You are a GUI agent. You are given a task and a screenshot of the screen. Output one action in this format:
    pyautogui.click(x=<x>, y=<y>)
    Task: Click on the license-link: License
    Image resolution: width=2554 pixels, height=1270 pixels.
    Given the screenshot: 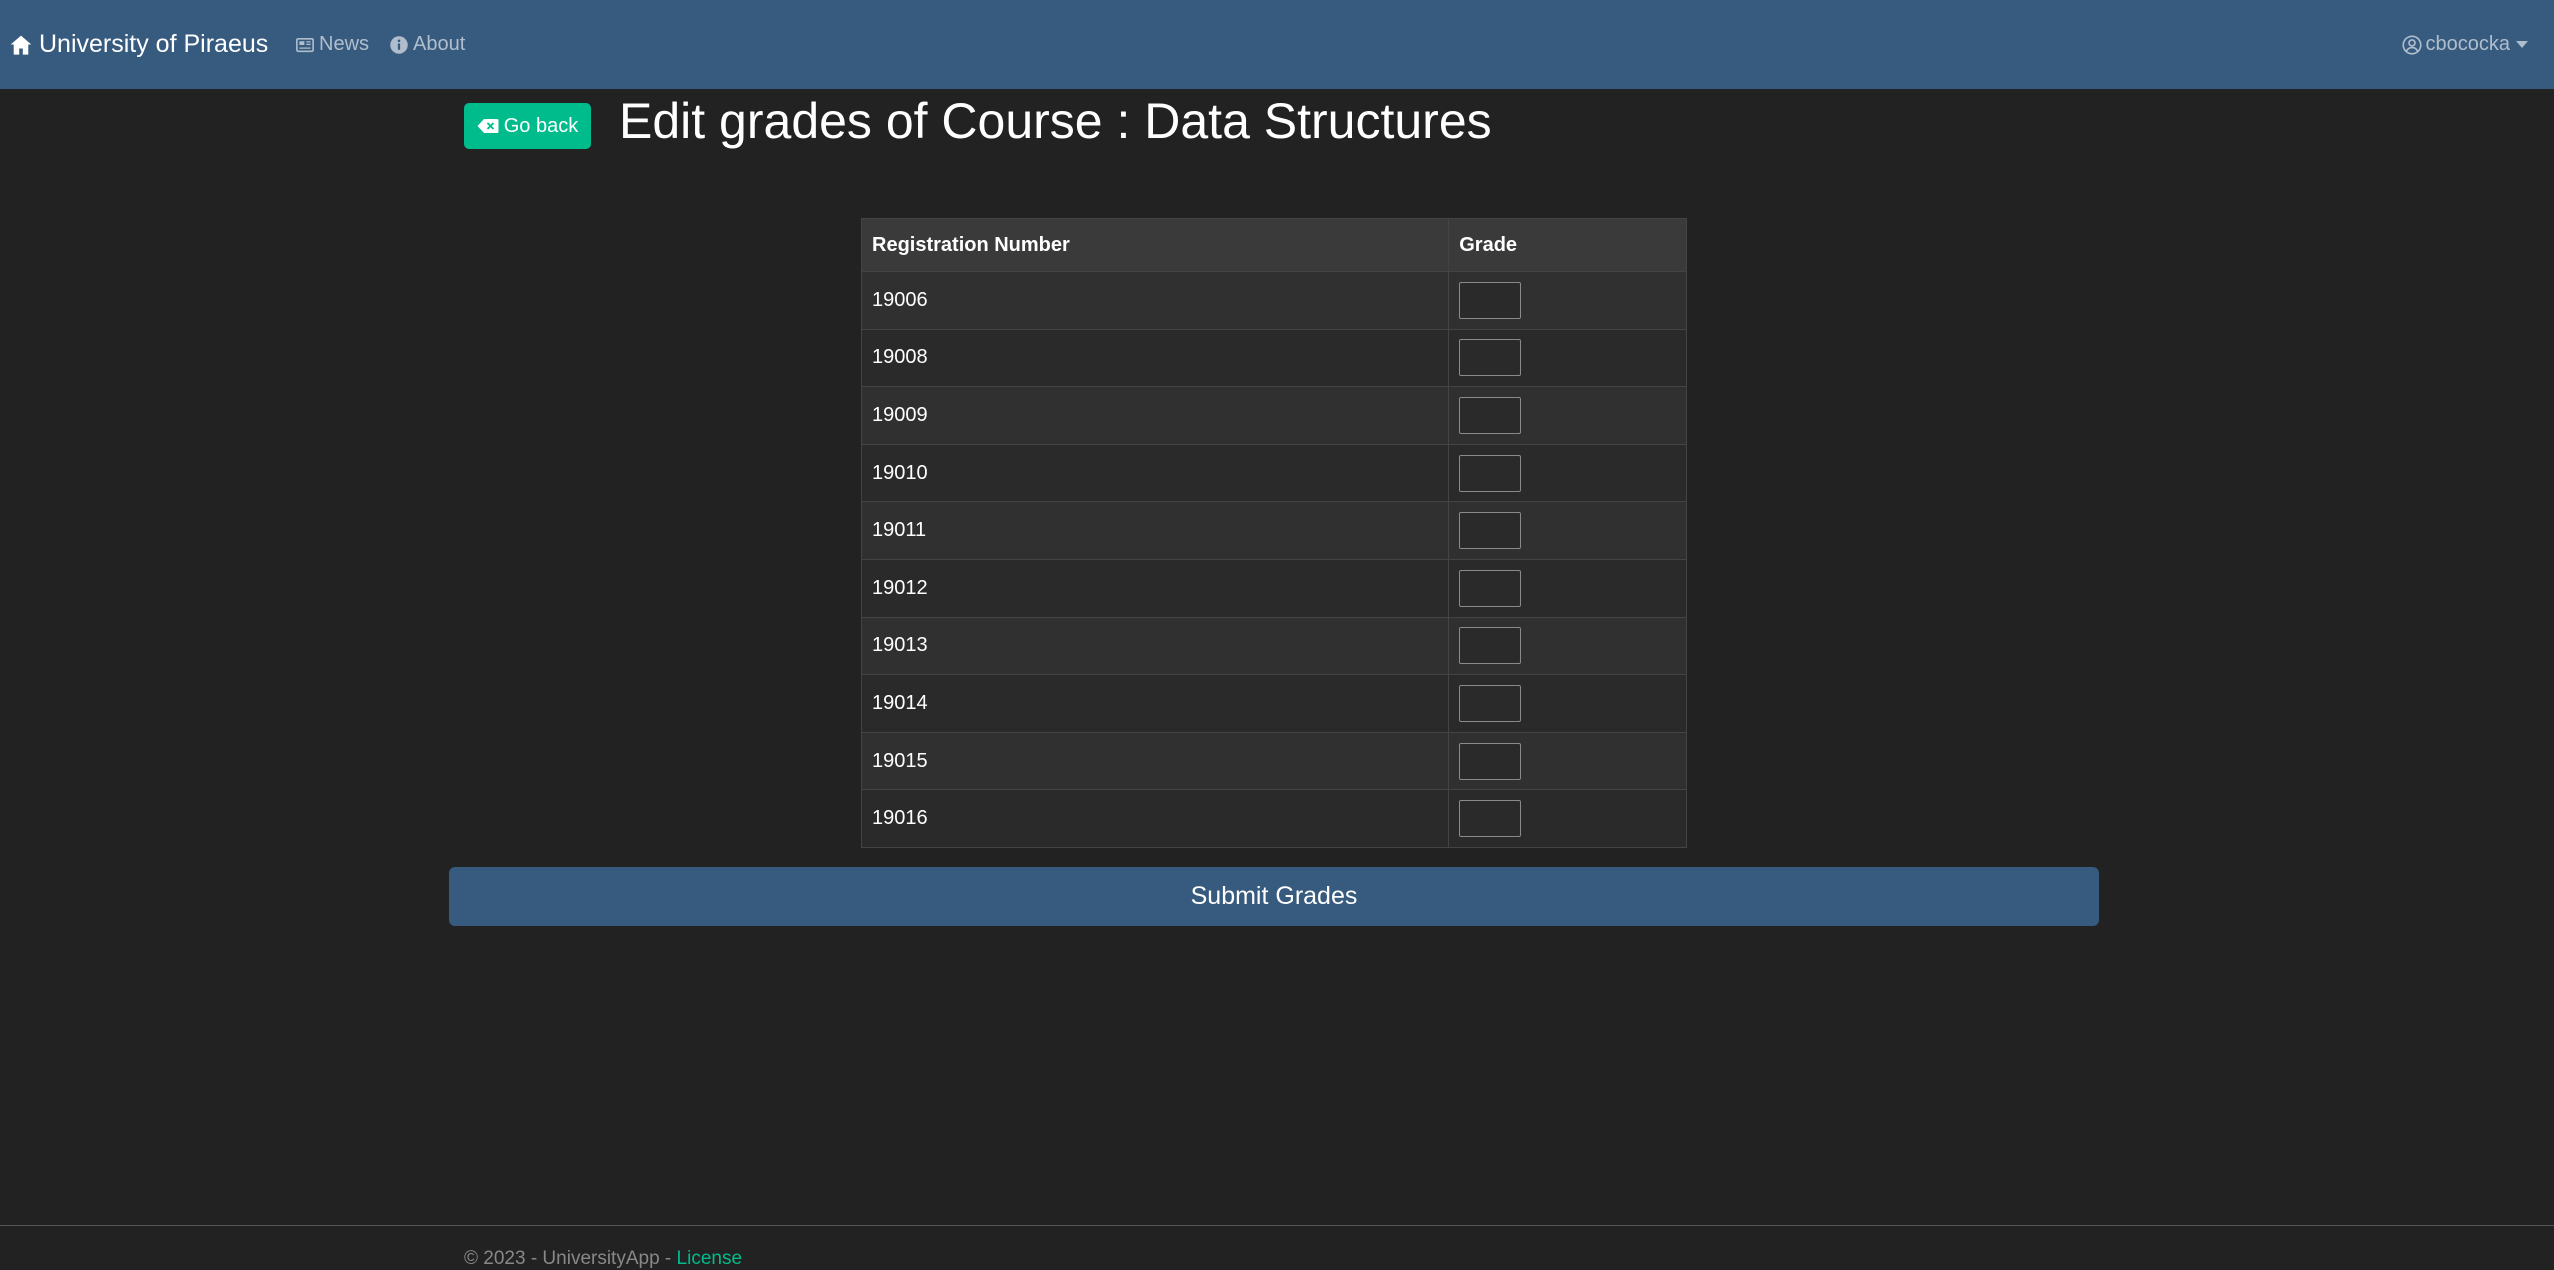 What is the action you would take?
    pyautogui.click(x=710, y=1258)
    